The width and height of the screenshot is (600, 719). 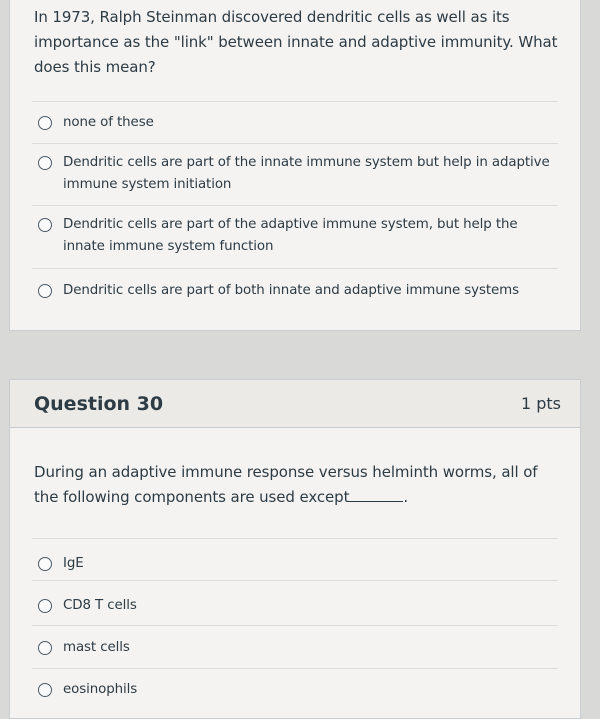 What do you see at coordinates (100, 605) in the screenshot?
I see `answer-label: CD8 T cells` at bounding box center [100, 605].